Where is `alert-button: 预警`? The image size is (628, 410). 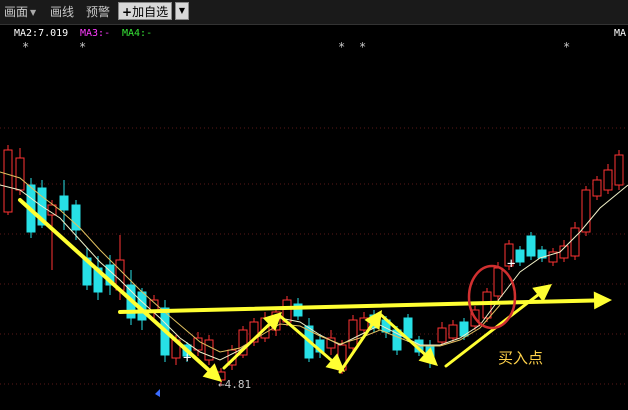 alert-button: 预警 is located at coordinates (98, 12).